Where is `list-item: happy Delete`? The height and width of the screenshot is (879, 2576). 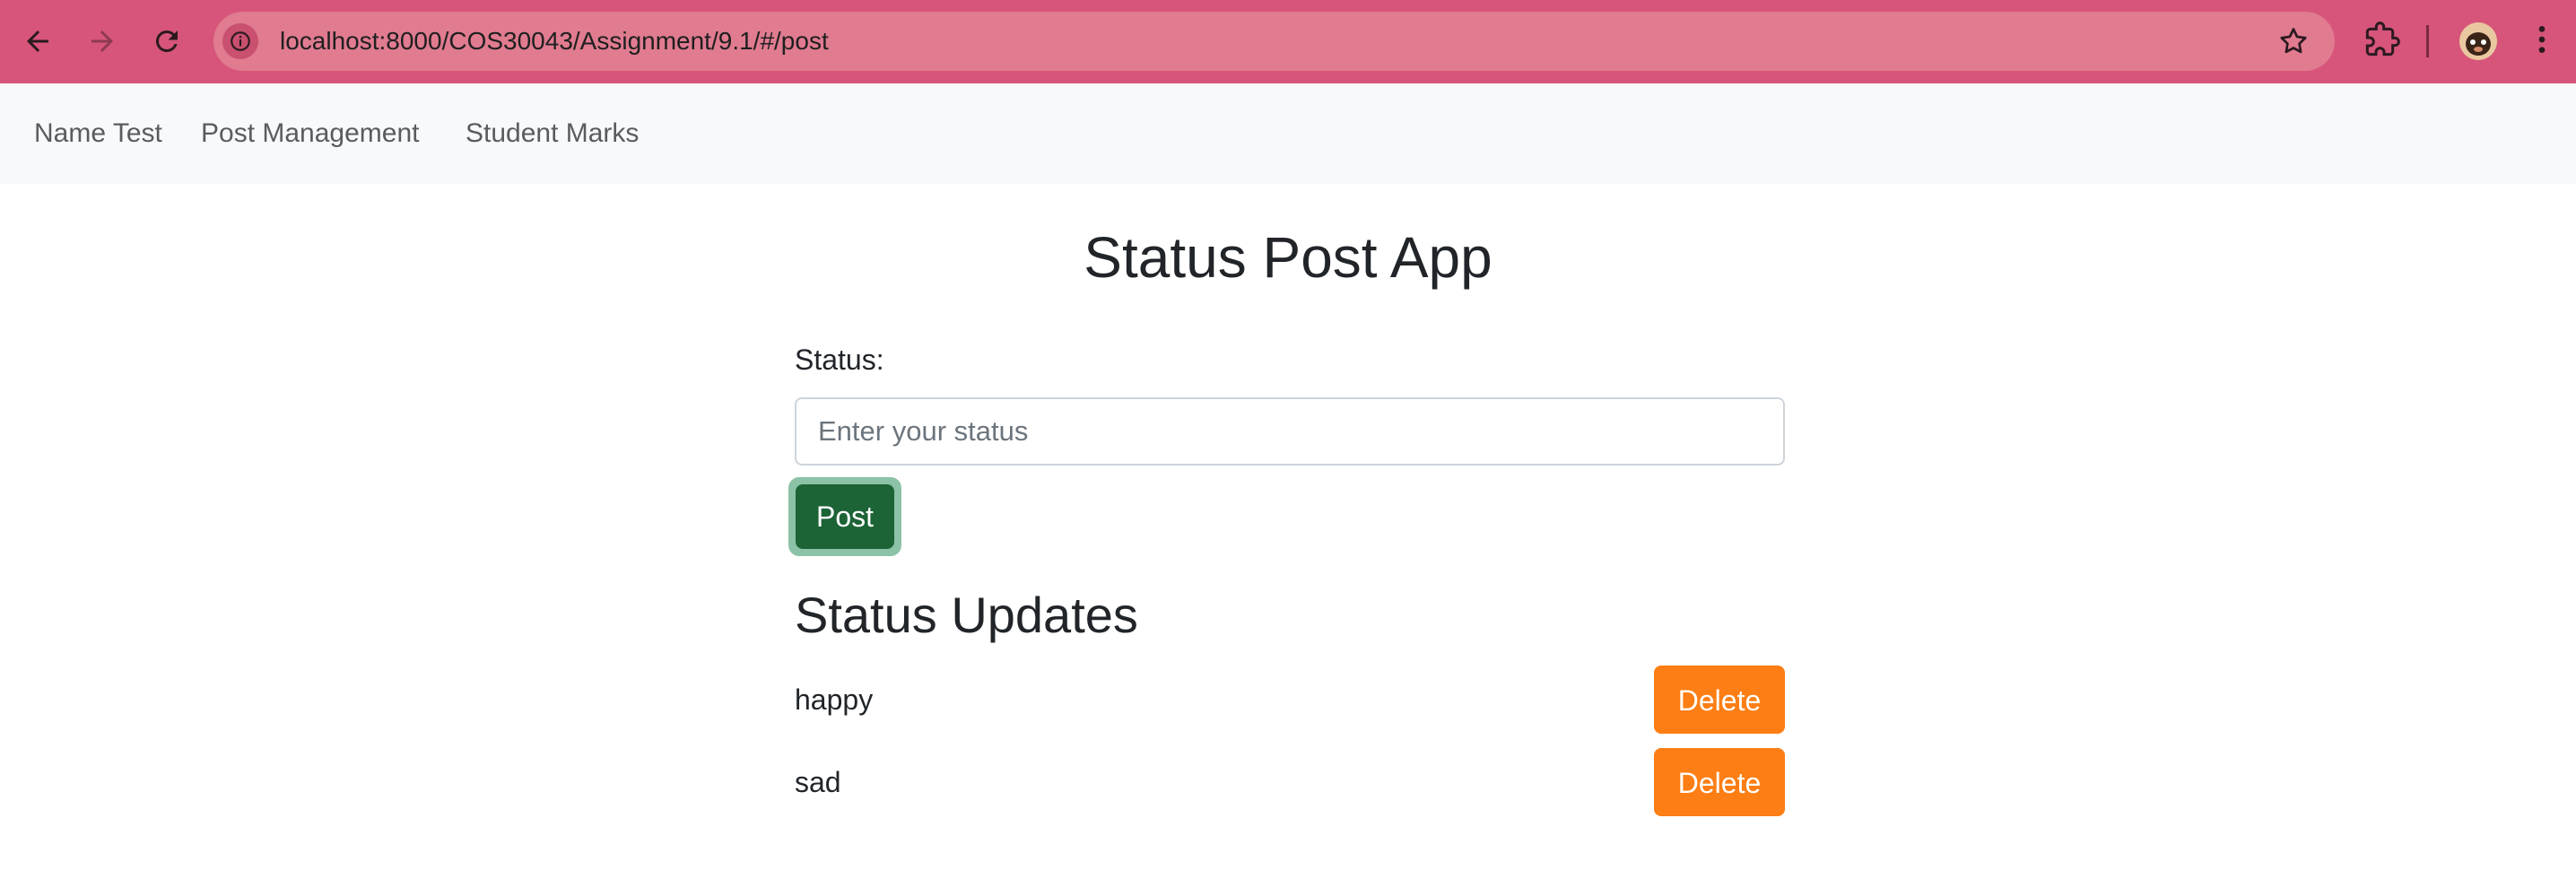
list-item: happy Delete is located at coordinates (1290, 700).